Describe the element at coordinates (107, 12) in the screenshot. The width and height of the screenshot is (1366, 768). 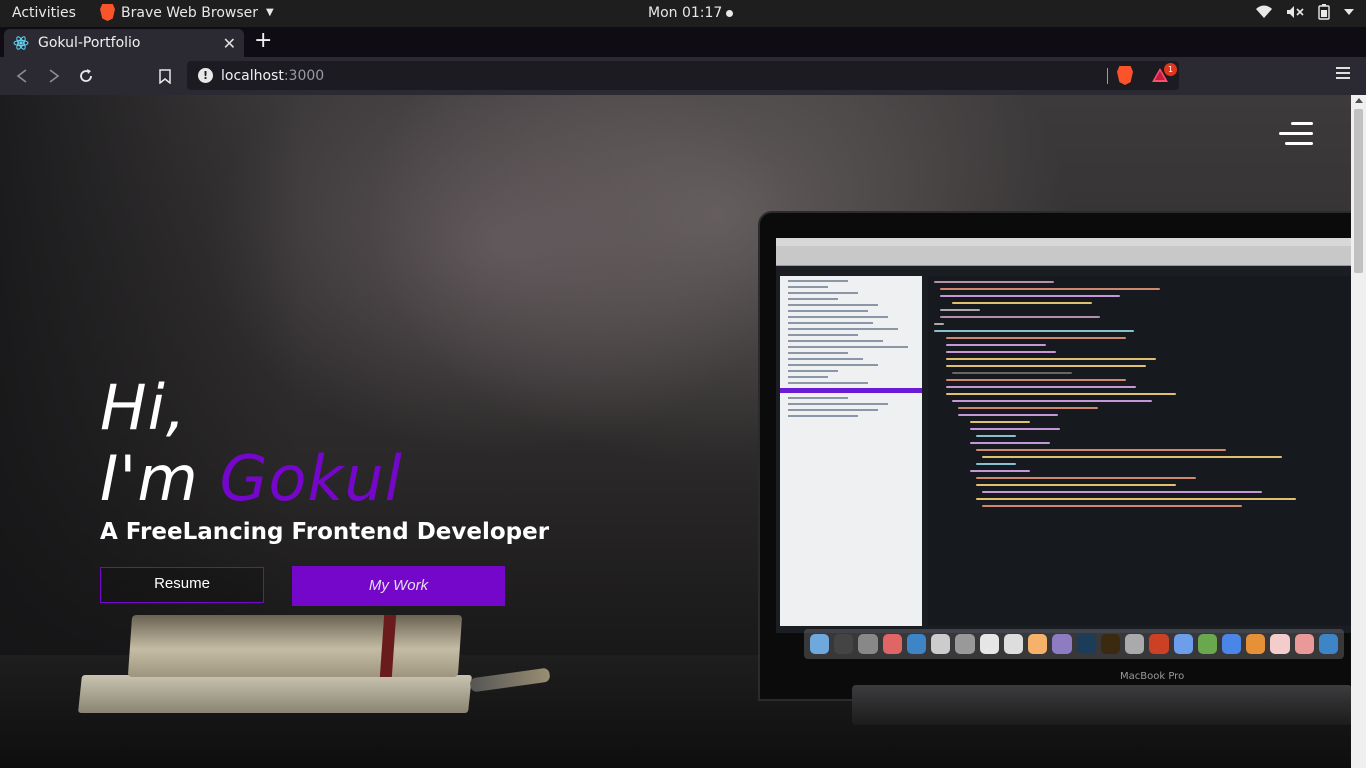
I see `brave-lion-icon` at that location.